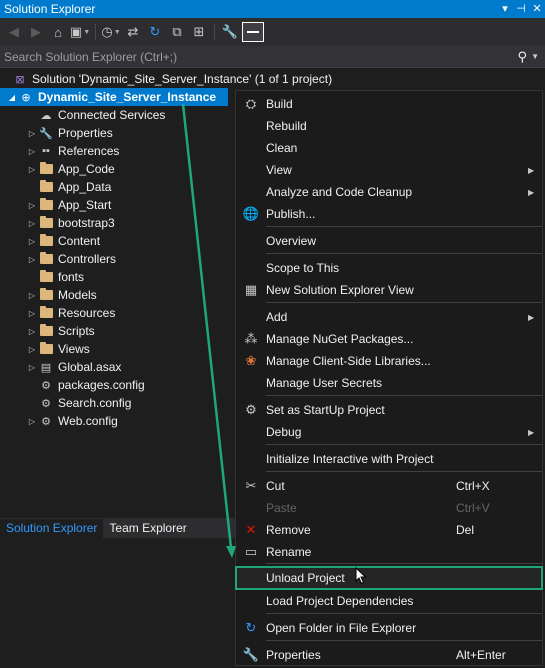  Describe the element at coordinates (80, 32) in the screenshot. I see `switch-views-icon: ▣ ▼` at that location.